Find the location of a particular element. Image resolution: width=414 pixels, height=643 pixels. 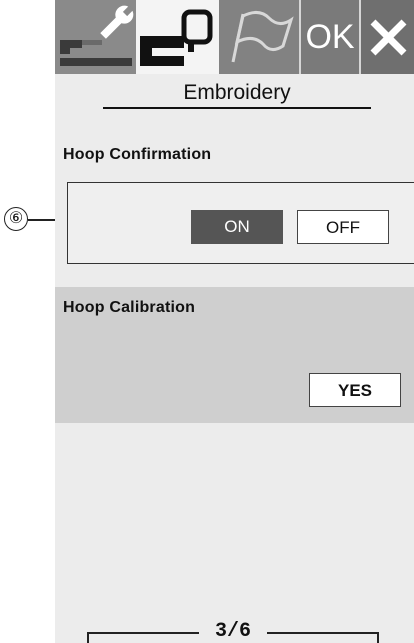

hoop-confirmation-label: Hoop Confirmation is located at coordinates (137, 154).